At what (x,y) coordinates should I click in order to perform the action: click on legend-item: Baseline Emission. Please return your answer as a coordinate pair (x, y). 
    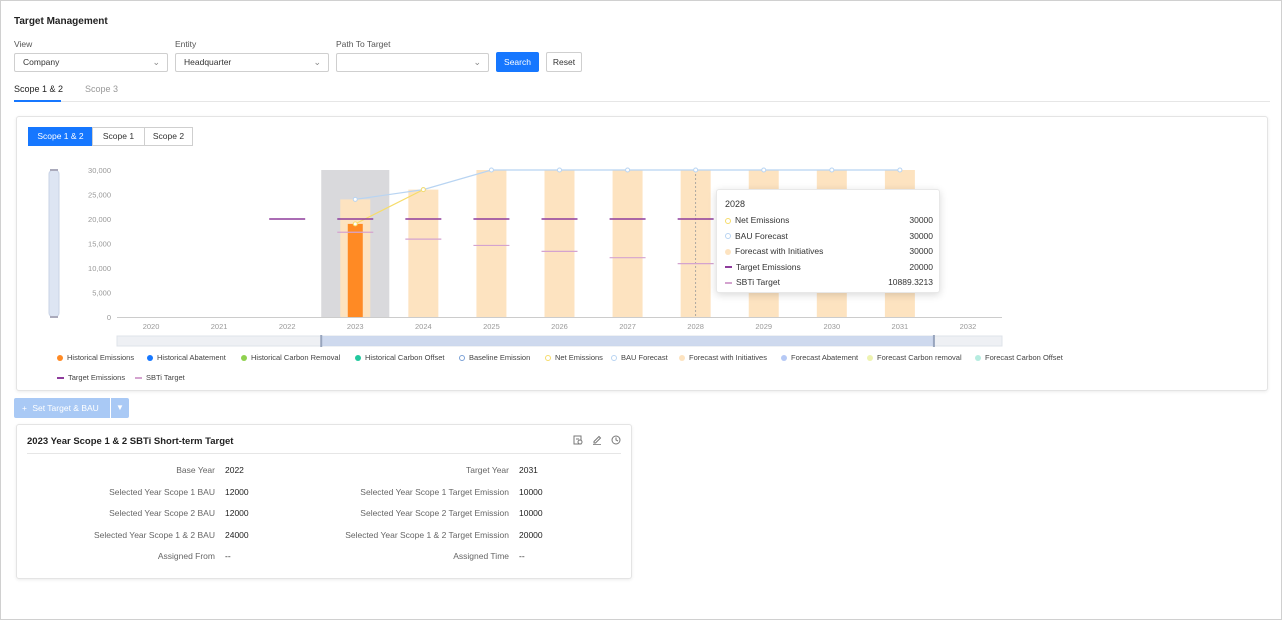
    Looking at the image, I should click on (494, 357).